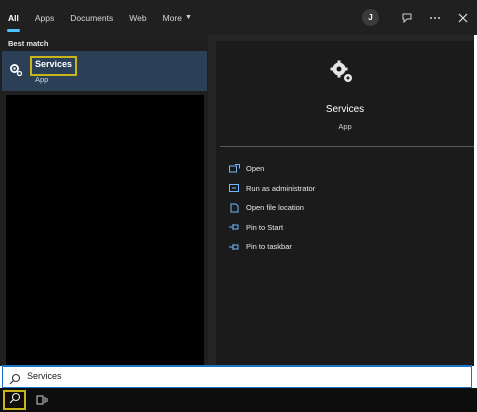 This screenshot has width=477, height=412. Describe the element at coordinates (347, 146) in the screenshot. I see `preview-divider` at that location.